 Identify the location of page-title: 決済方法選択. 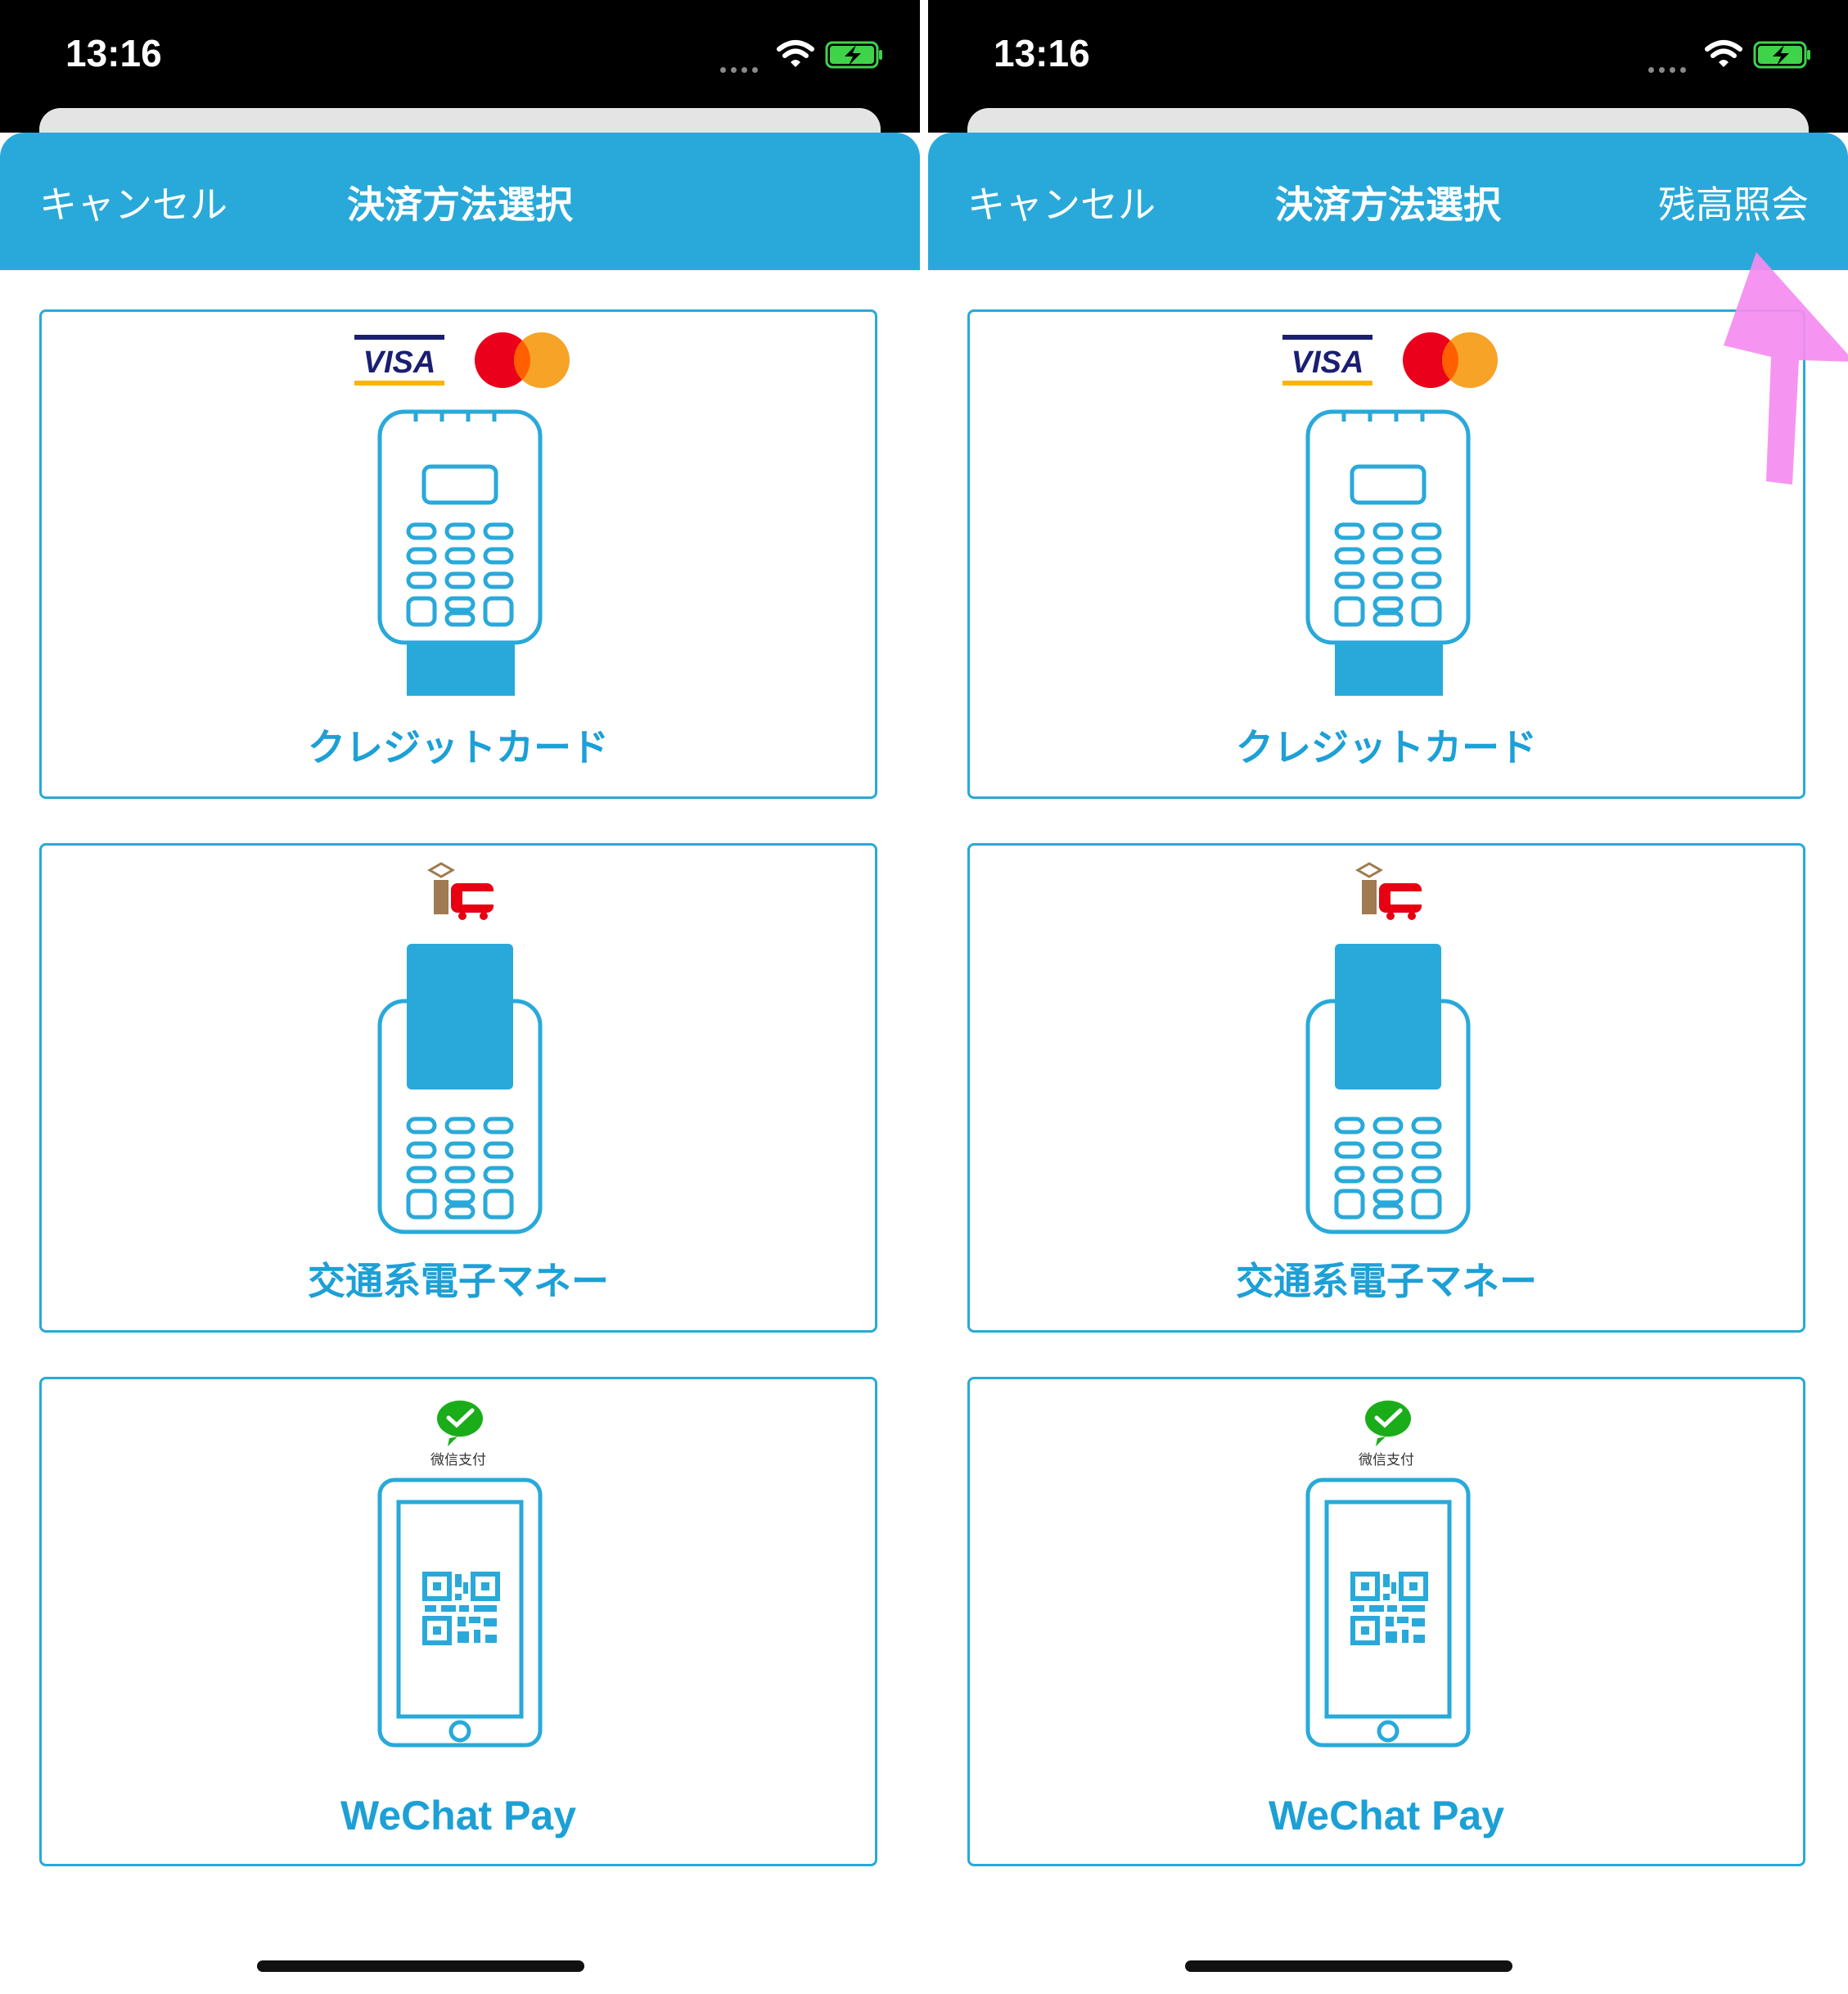
(460, 205).